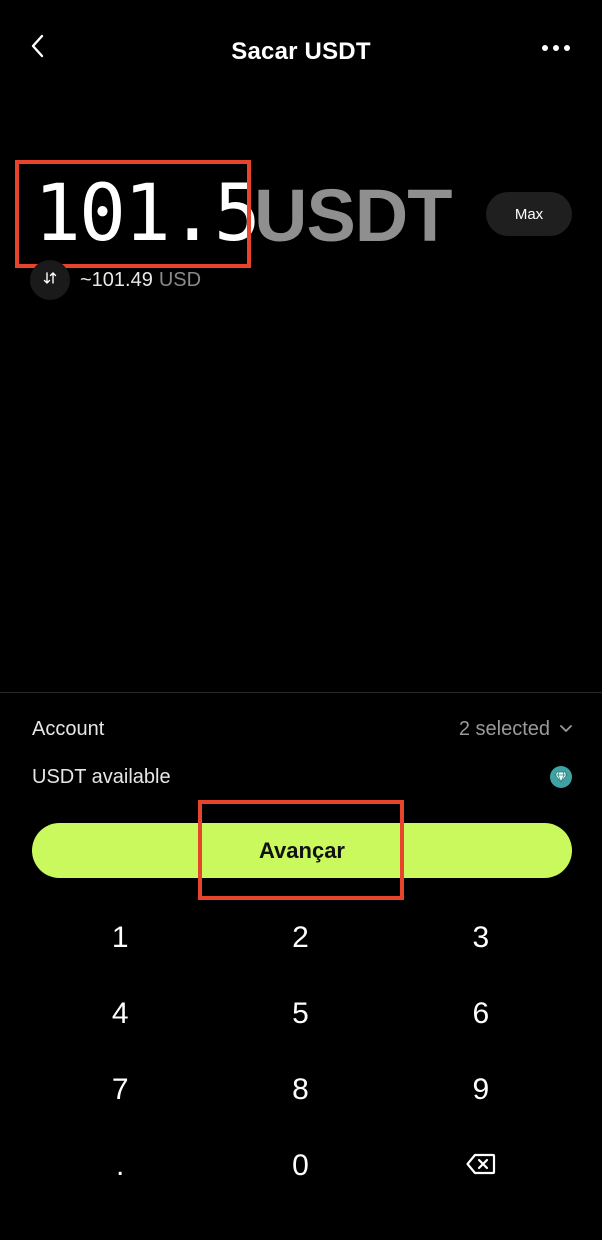 The image size is (602, 1240). Describe the element at coordinates (300, 1090) in the screenshot. I see `key-8: 8` at that location.